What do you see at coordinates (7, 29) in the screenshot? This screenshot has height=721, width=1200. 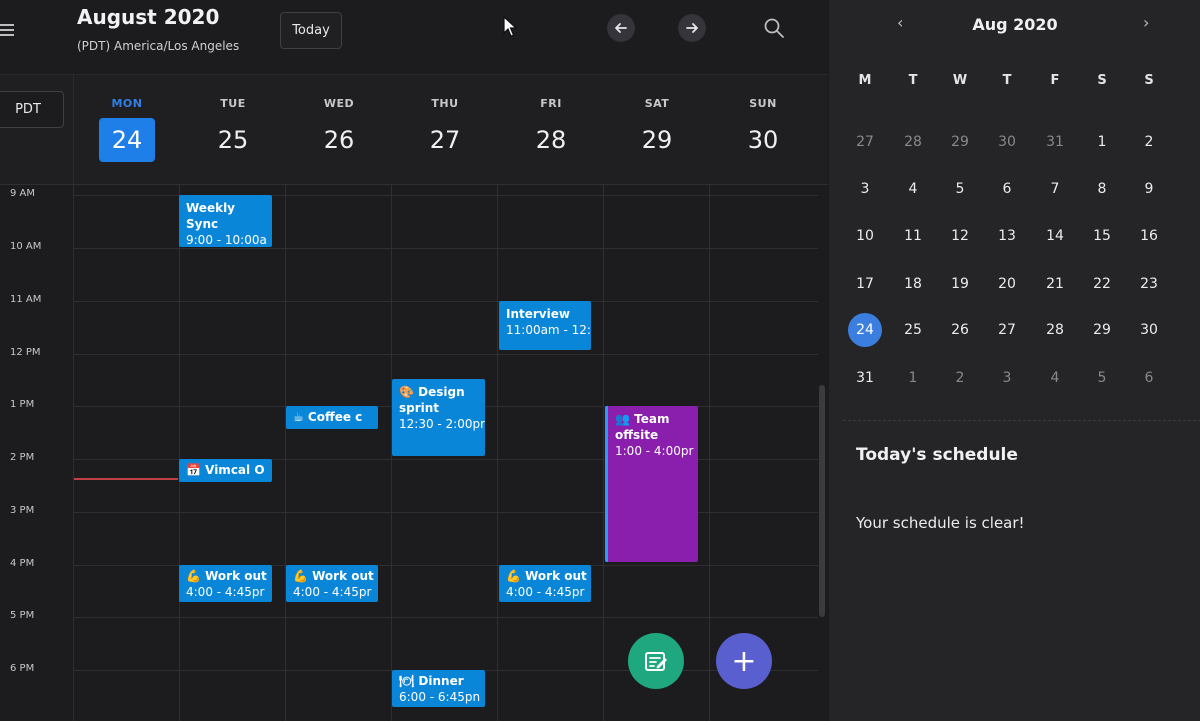 I see `menu-icon` at bounding box center [7, 29].